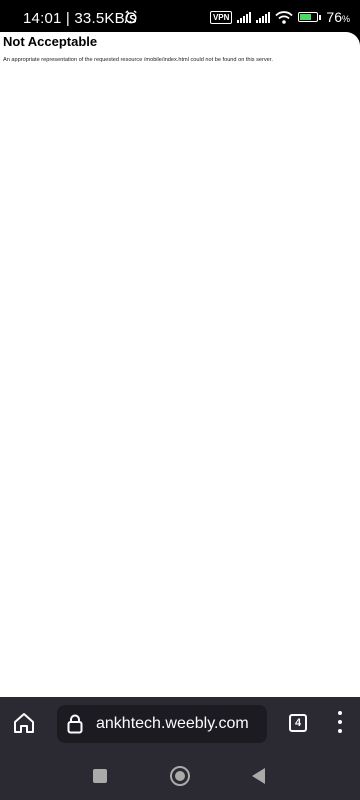 The image size is (360, 800). Describe the element at coordinates (131, 17) in the screenshot. I see `alarm-icon` at that location.